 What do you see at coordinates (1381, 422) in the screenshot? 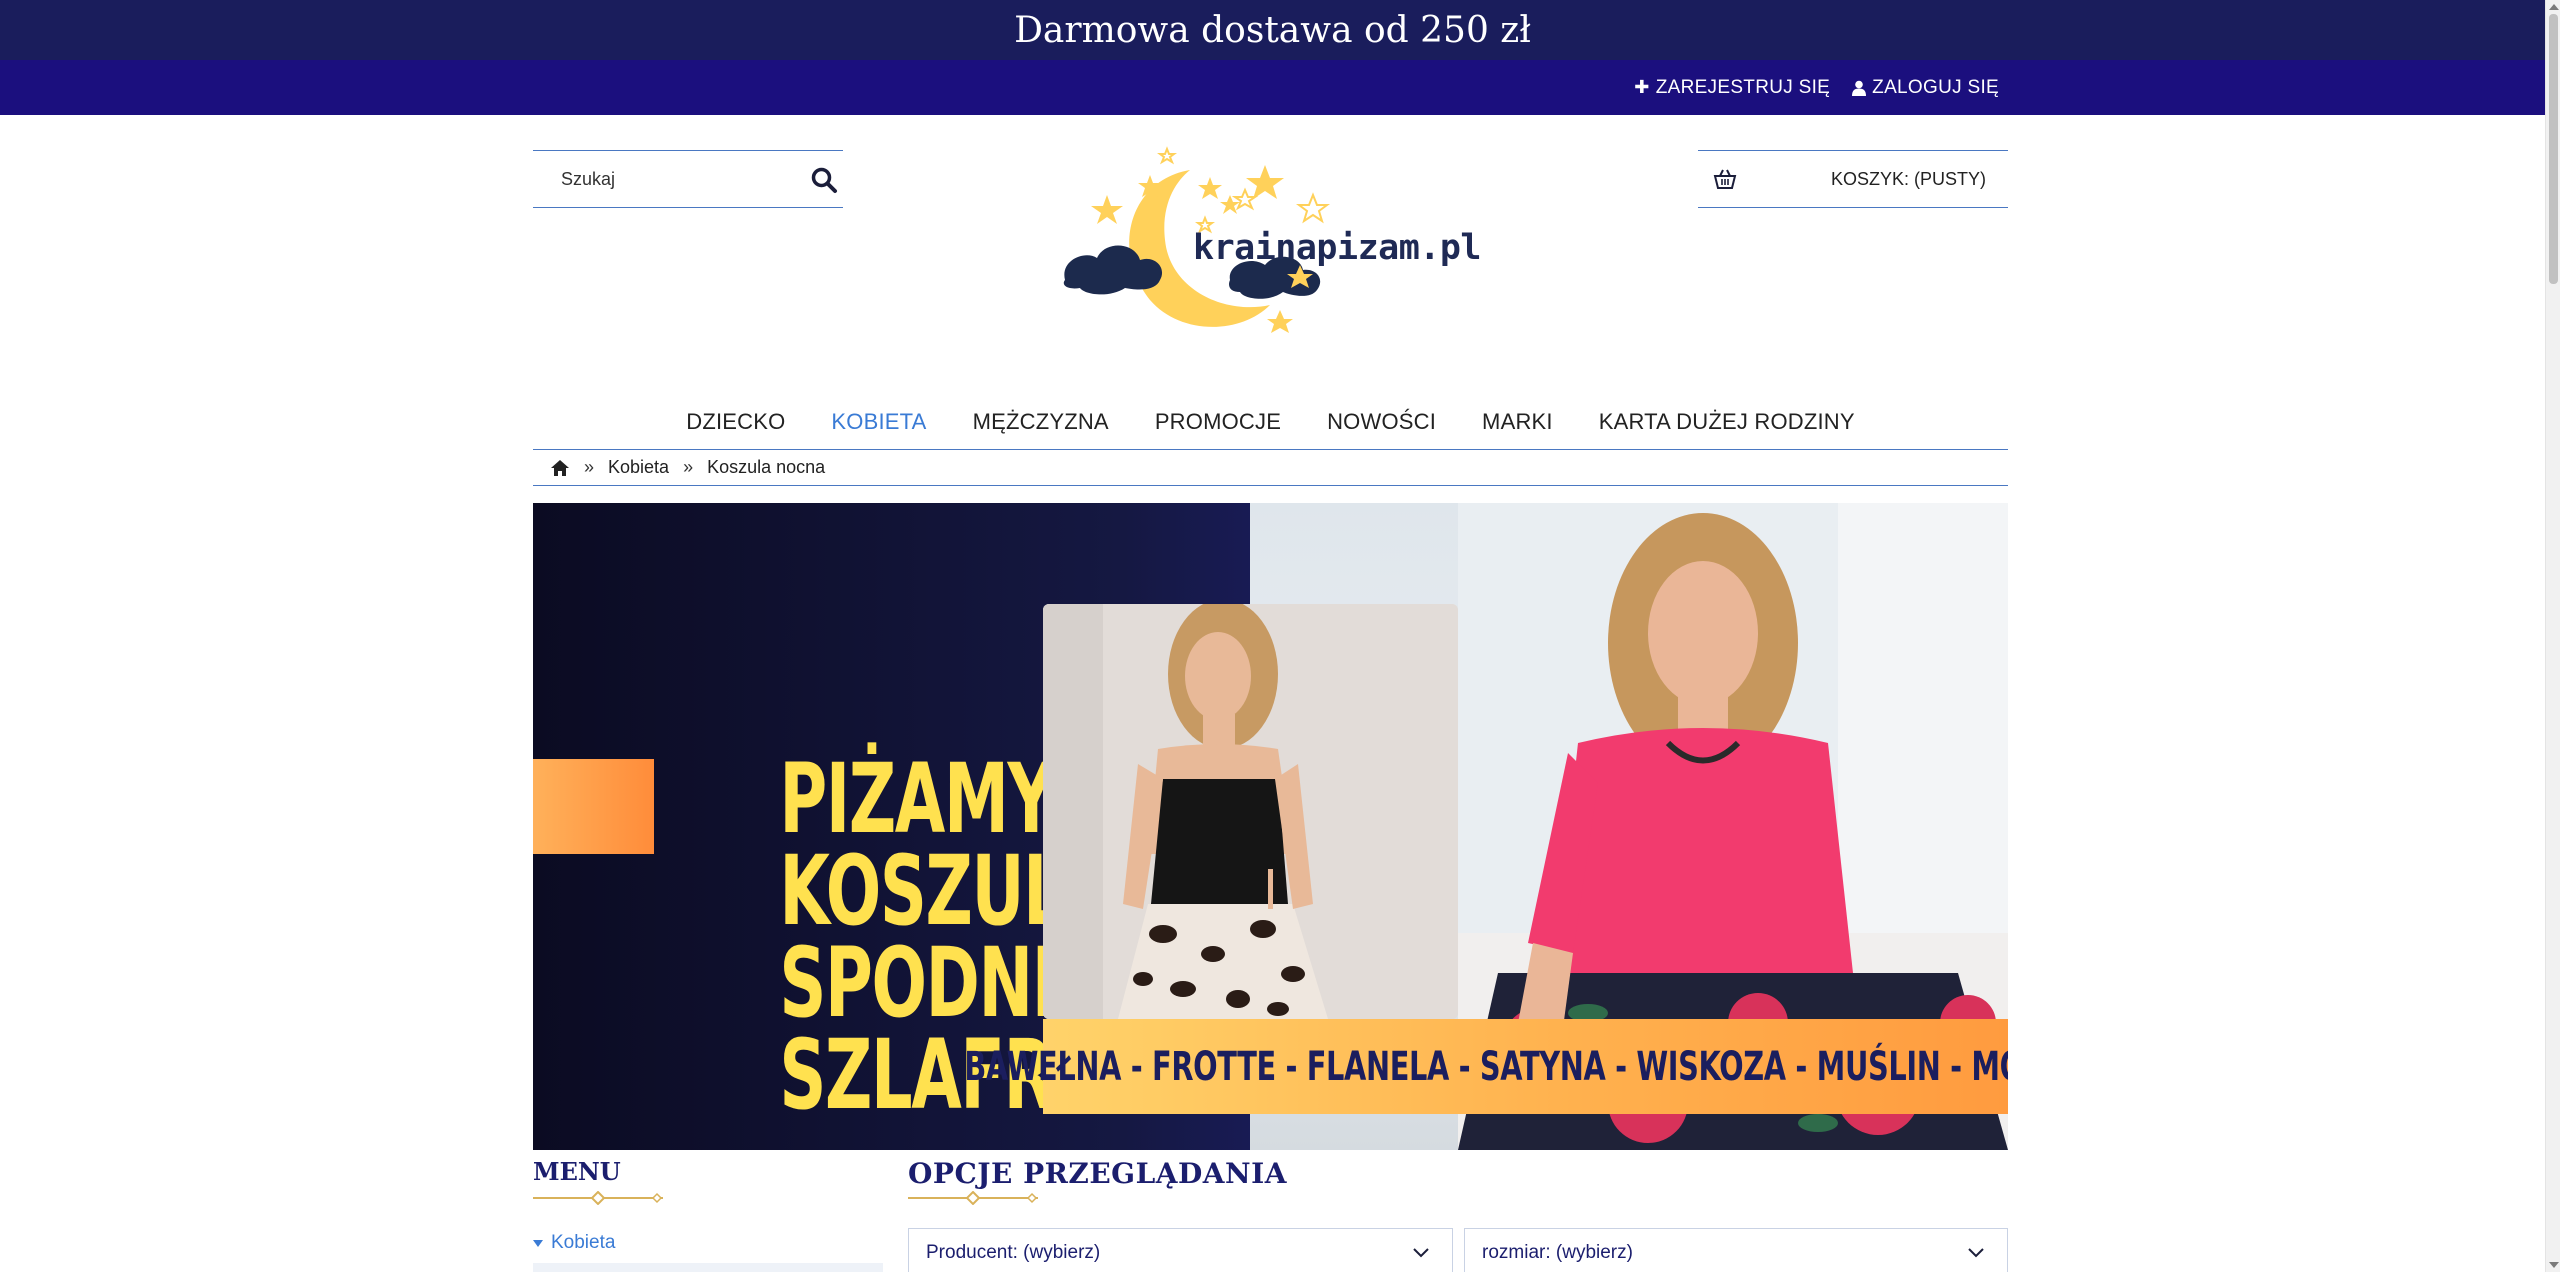
I see `nav-item-nowosci: NOWOŚCI` at bounding box center [1381, 422].